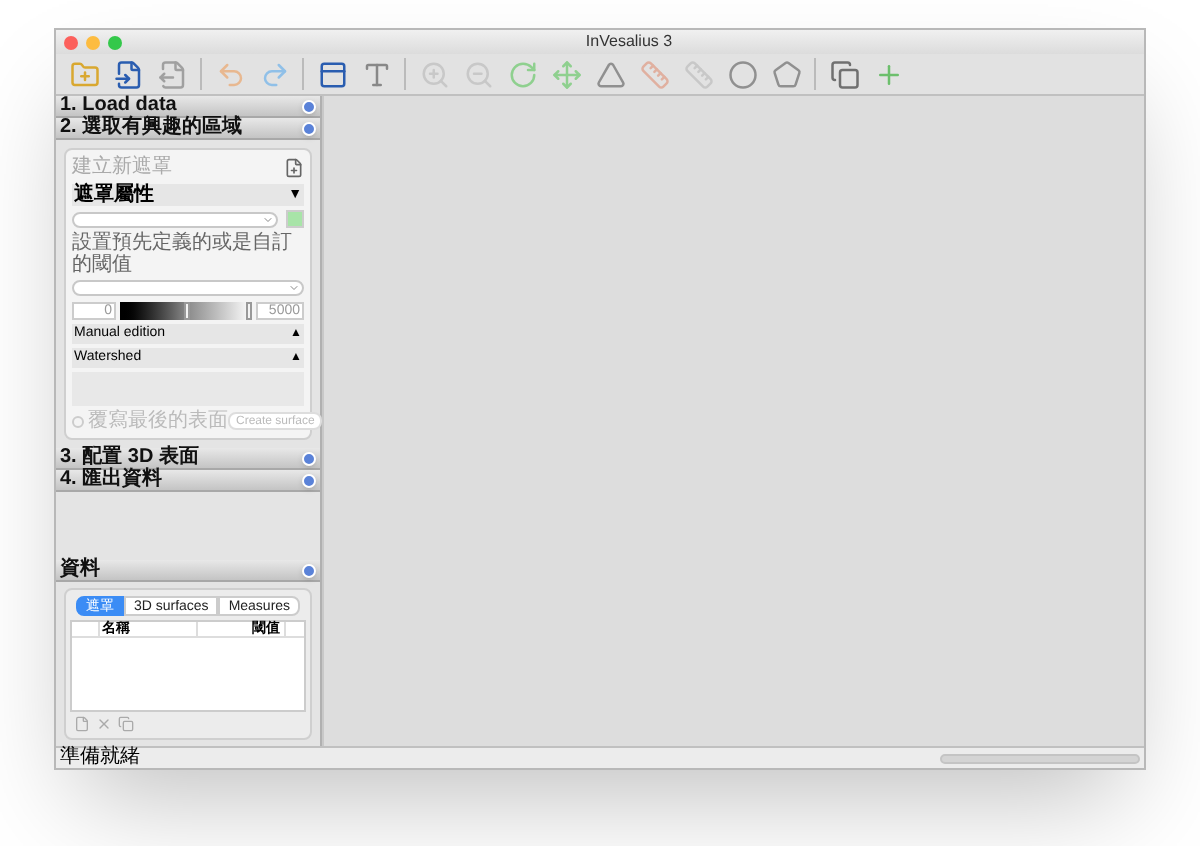 The image size is (1200, 846). I want to click on section-title: 1. Load data, so click(118, 106).